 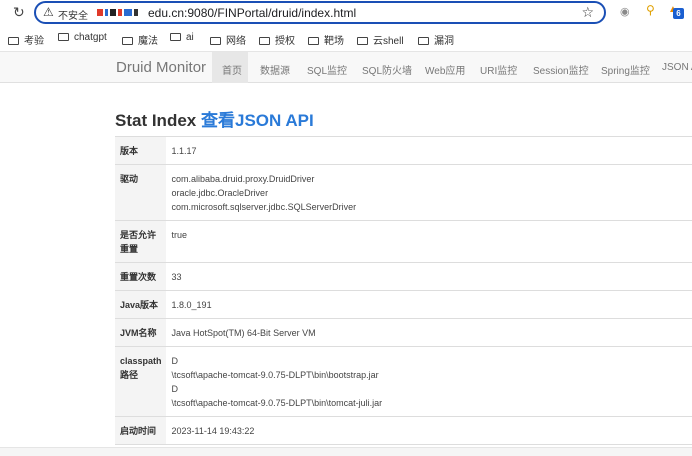 I want to click on nav-item-uri: URI监控, so click(x=498, y=69).